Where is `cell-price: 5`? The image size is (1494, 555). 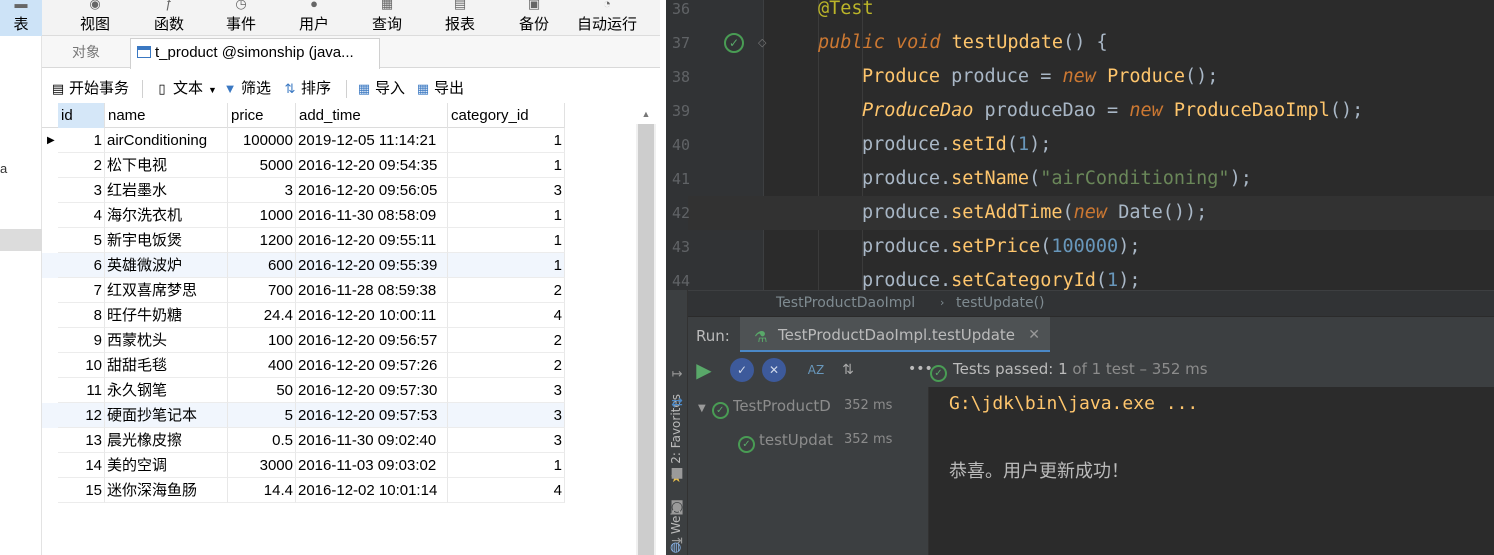 cell-price: 5 is located at coordinates (262, 415).